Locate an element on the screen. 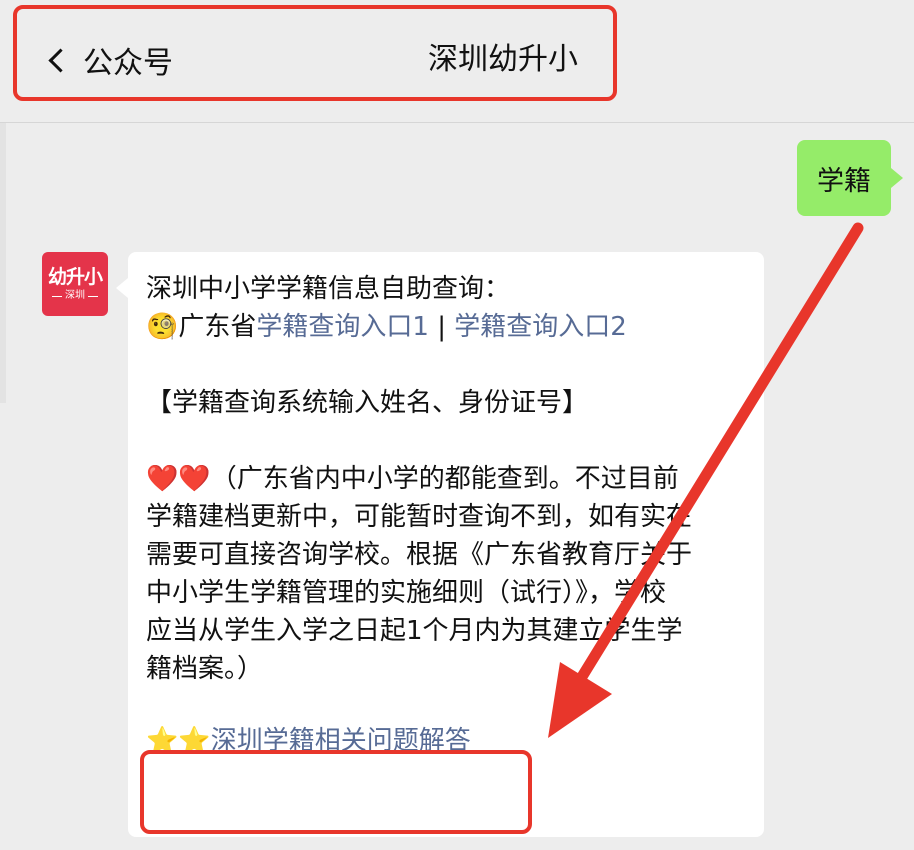  paragraph-line: 应当从学生入学之日起1个月内为其建立学生学 is located at coordinates (414, 631).